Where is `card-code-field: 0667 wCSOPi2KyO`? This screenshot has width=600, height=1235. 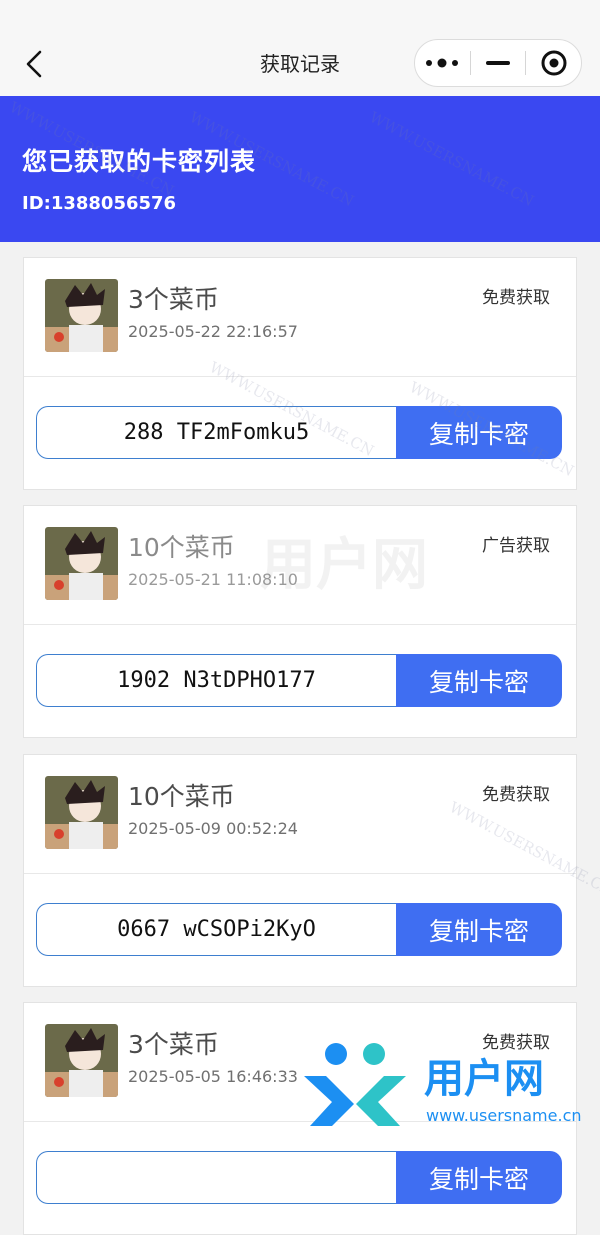
card-code-field: 0667 wCSOPi2KyO is located at coordinates (216, 929).